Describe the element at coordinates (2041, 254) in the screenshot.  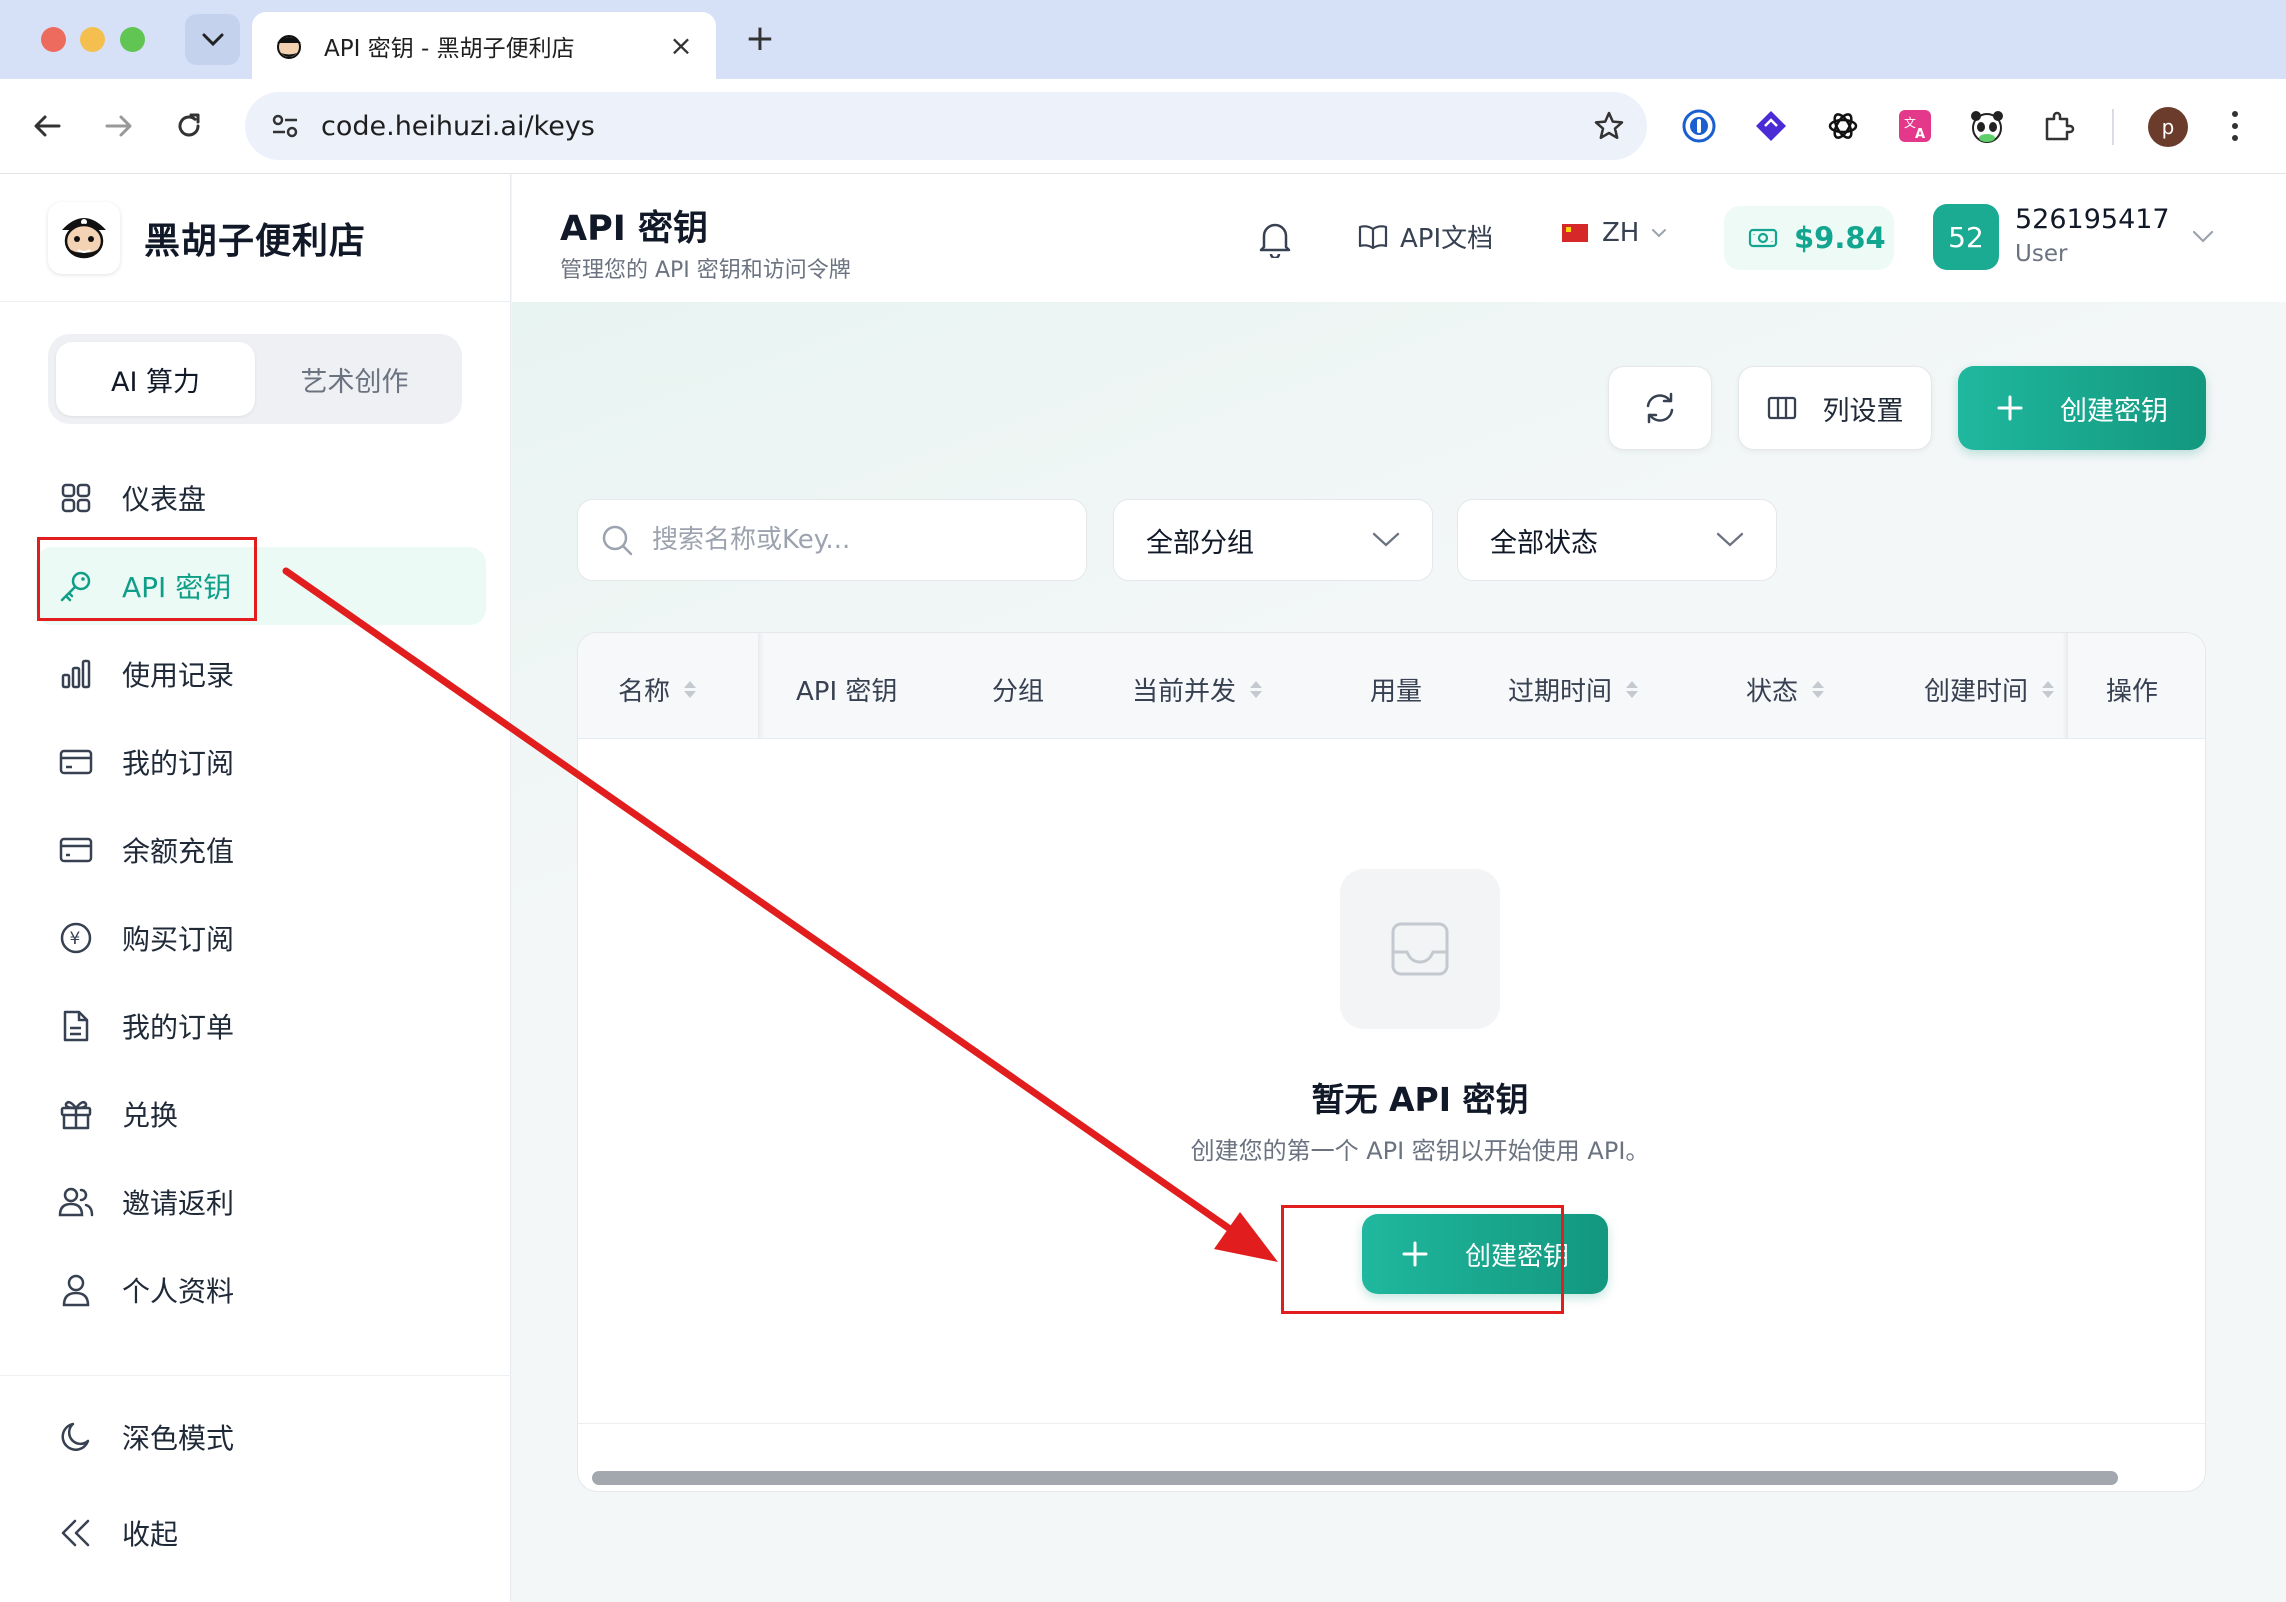
I see `user-role: User` at that location.